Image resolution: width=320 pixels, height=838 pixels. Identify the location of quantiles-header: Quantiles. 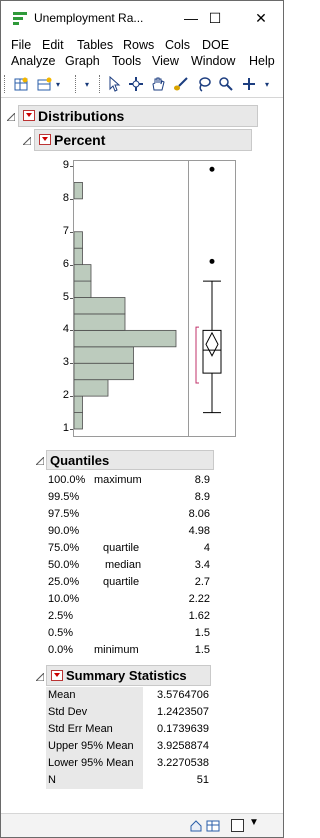
(130, 460).